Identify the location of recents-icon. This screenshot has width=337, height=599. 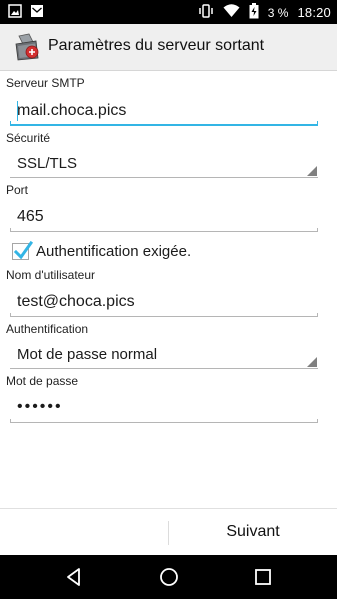
(263, 577).